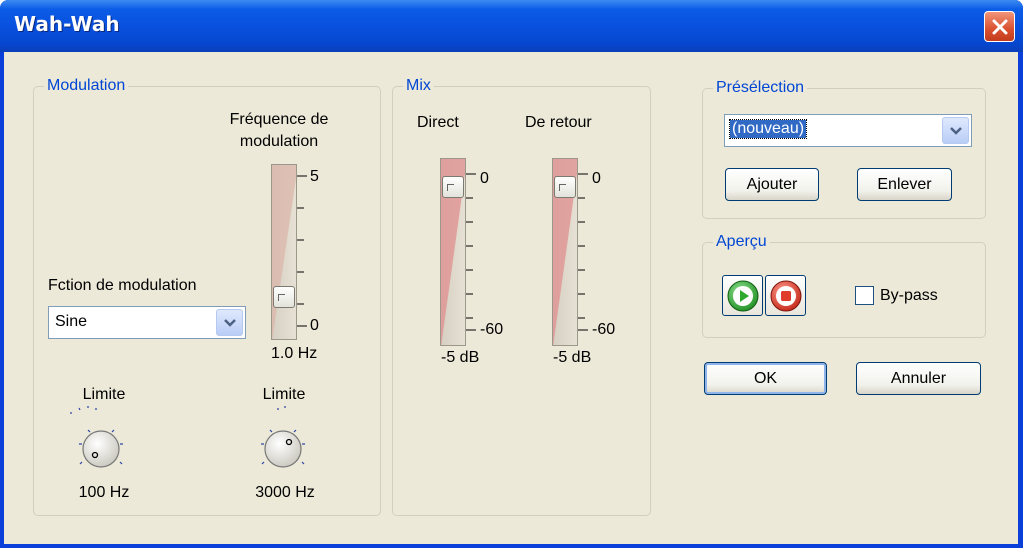 The width and height of the screenshot is (1023, 548). I want to click on function-select: Sine, so click(147, 322).